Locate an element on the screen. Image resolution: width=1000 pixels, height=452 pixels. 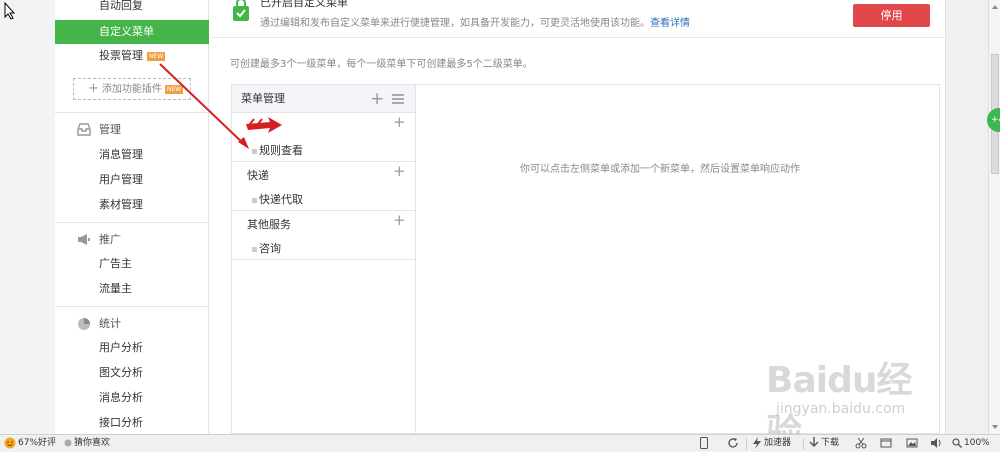
lock-icon is located at coordinates (241, 10).